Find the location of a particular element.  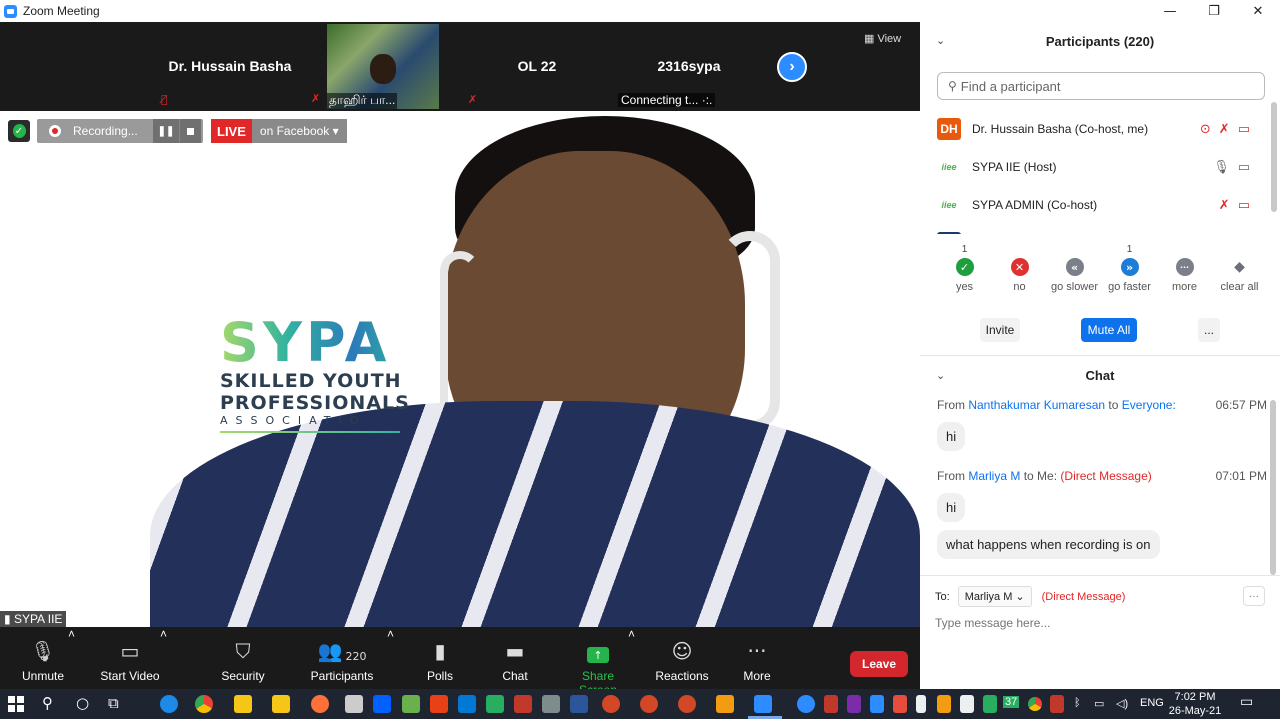

feedback-go-slower: « go slower is located at coordinates (1074, 274).